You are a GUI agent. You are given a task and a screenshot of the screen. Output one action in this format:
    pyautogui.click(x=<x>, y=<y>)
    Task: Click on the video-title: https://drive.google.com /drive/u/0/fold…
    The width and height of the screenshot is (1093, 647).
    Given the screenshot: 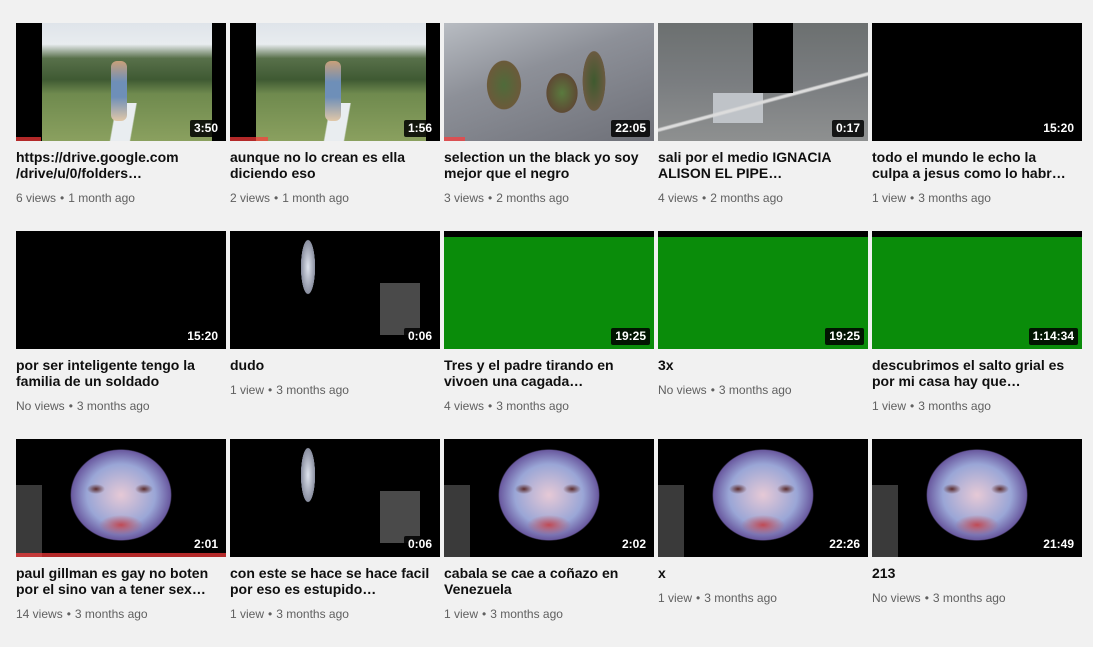 What is the action you would take?
    pyautogui.click(x=121, y=165)
    